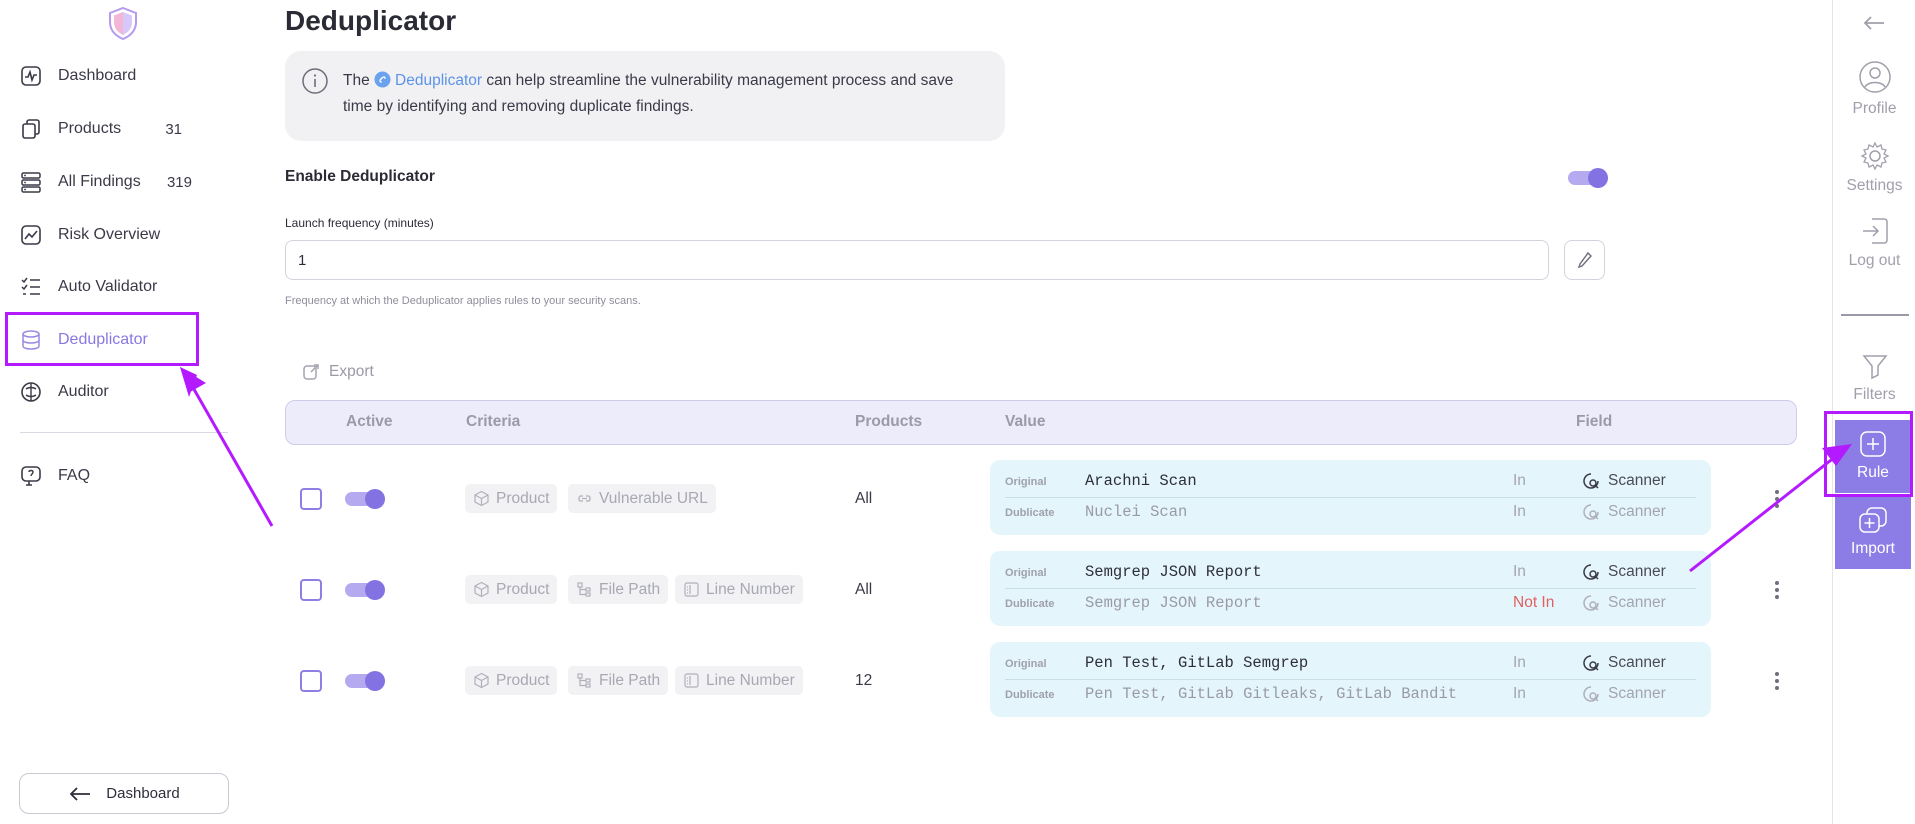 The height and width of the screenshot is (824, 1915). I want to click on import-button: Import, so click(1873, 532).